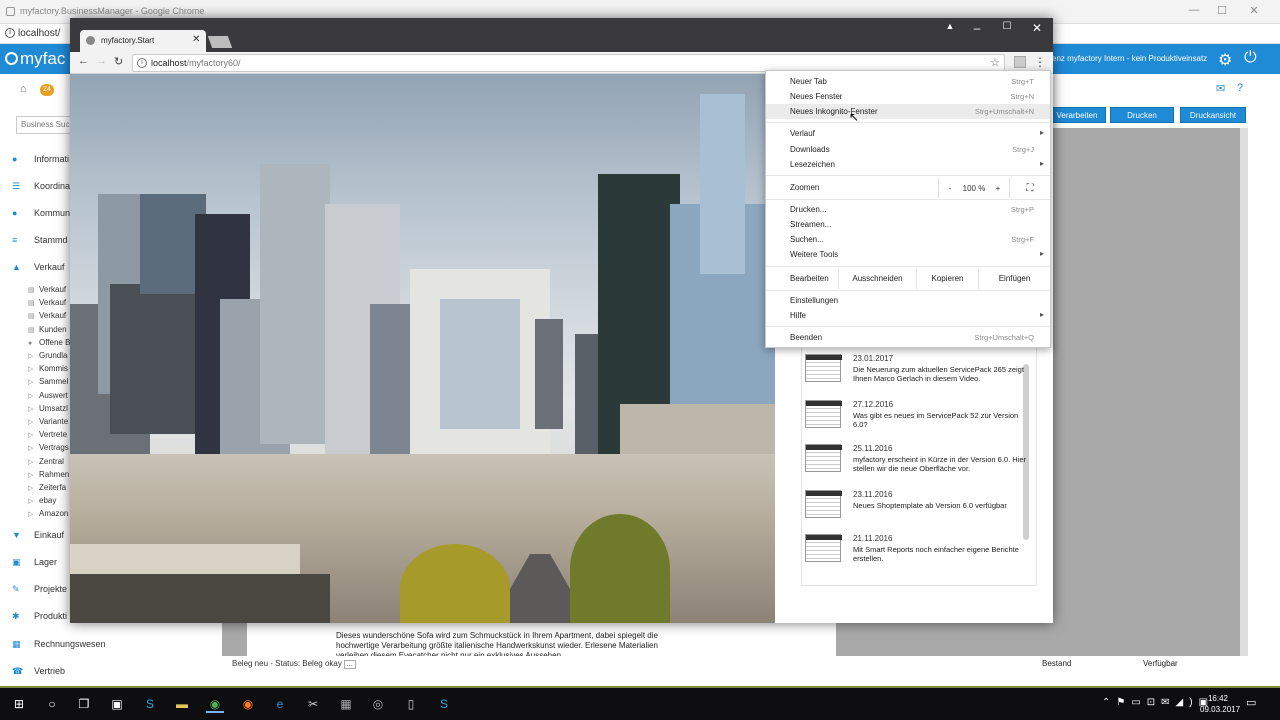 The height and width of the screenshot is (720, 1280). Describe the element at coordinates (43, 125) in the screenshot. I see `business-search-input: Business Suche` at that location.